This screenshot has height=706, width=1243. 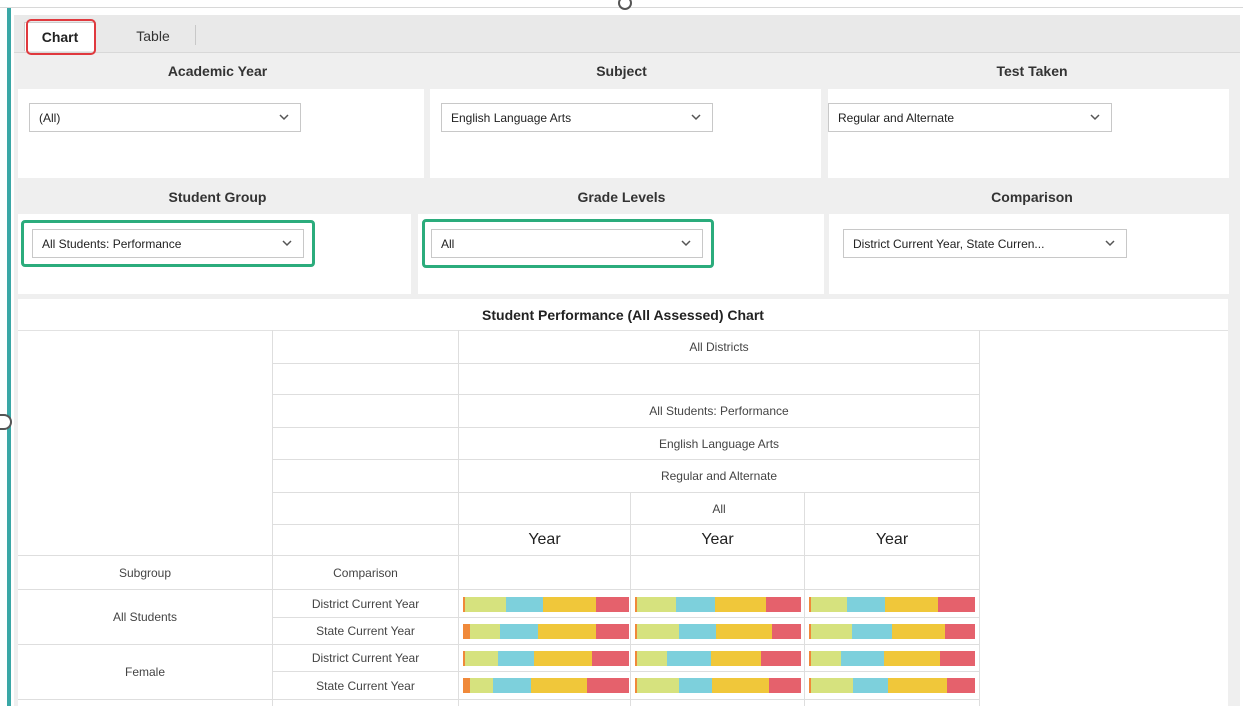 I want to click on header-test-taken: Regular and Alternate, so click(x=719, y=476).